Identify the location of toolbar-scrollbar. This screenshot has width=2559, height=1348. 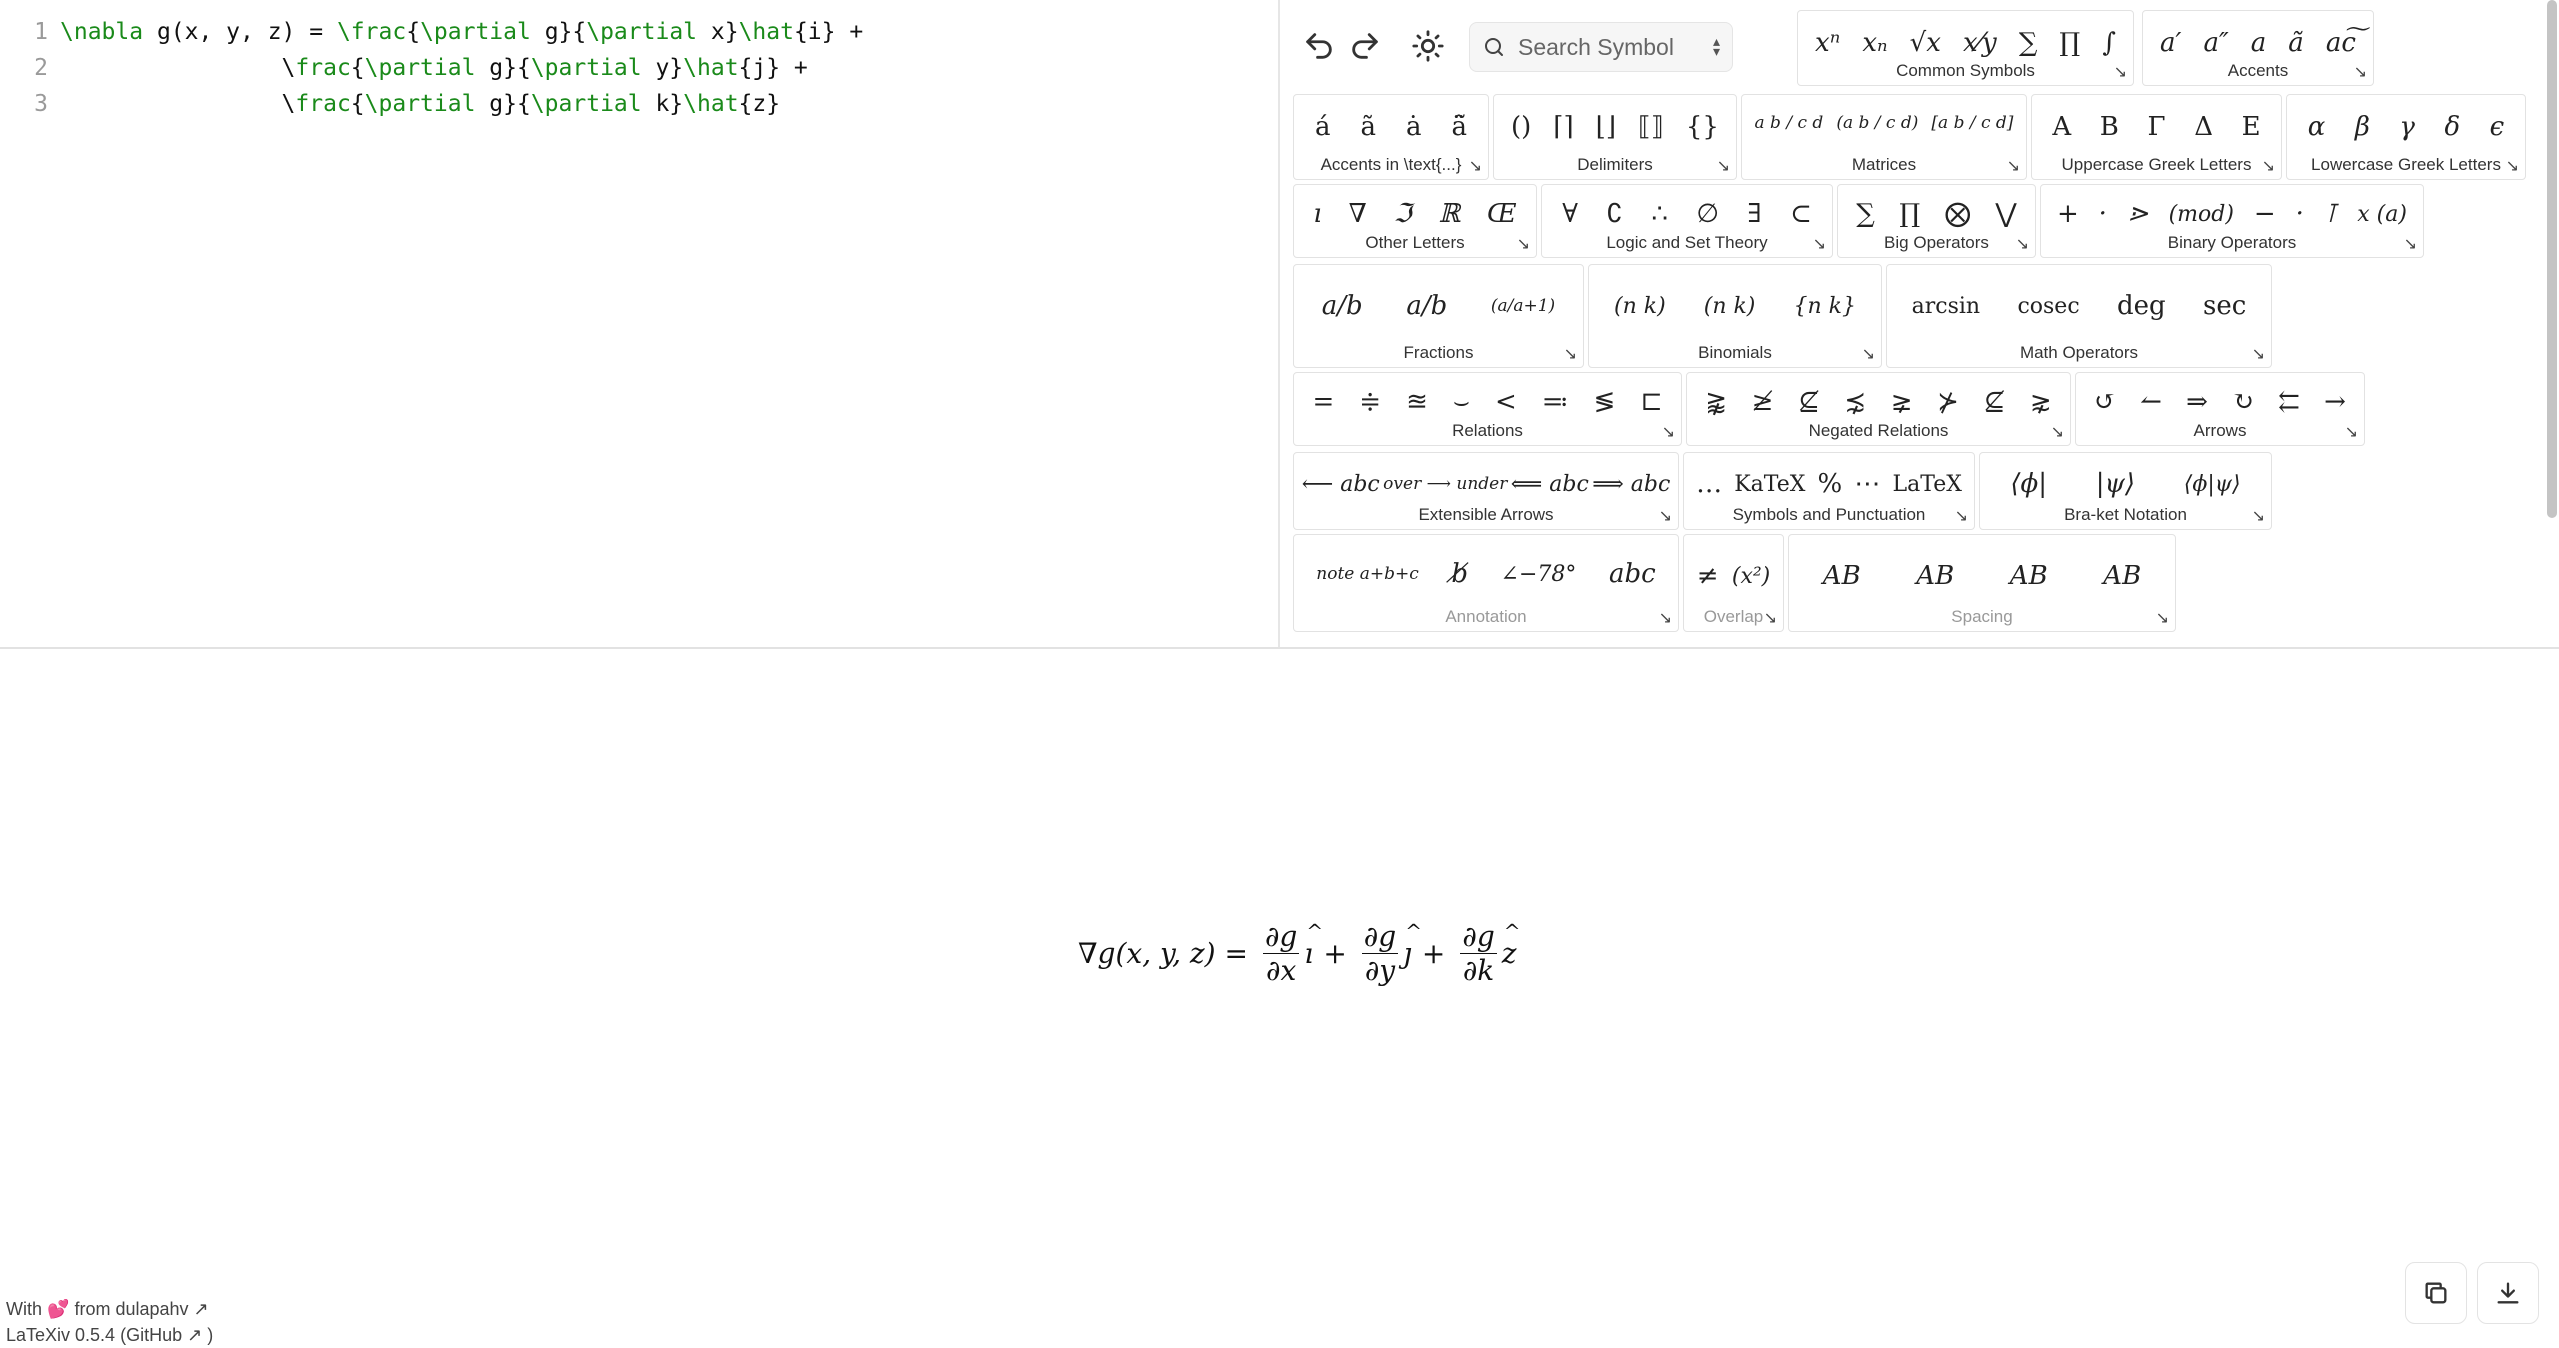
(2552, 259).